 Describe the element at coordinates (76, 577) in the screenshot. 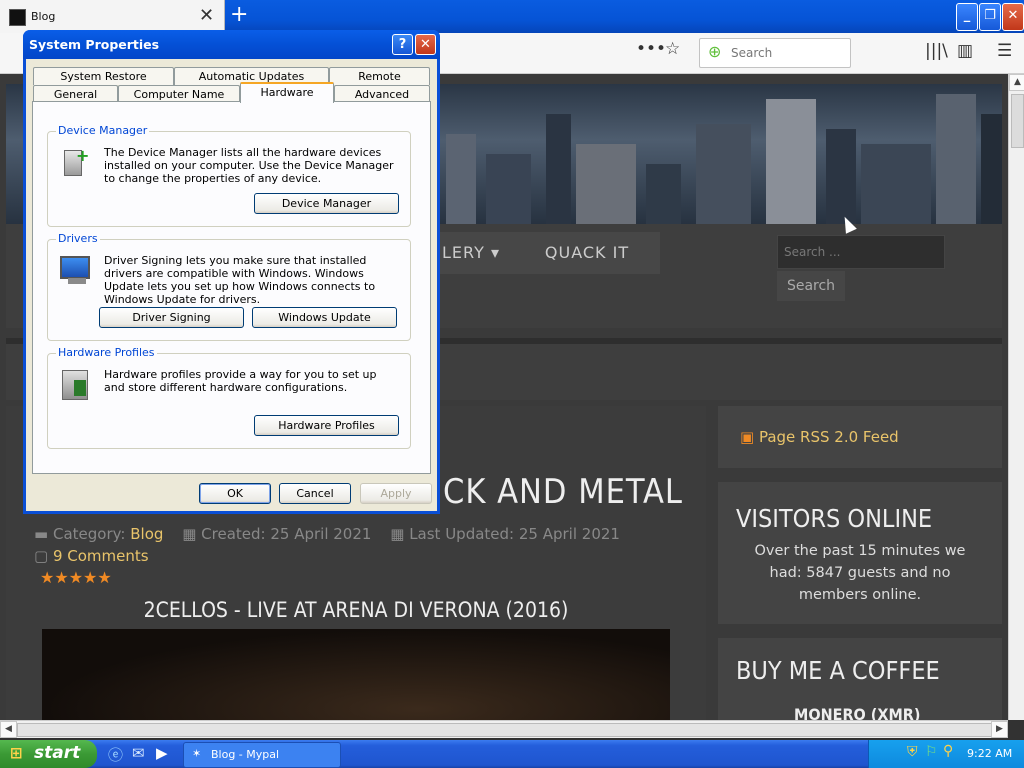

I see `rating-stars: ★★★★★` at that location.